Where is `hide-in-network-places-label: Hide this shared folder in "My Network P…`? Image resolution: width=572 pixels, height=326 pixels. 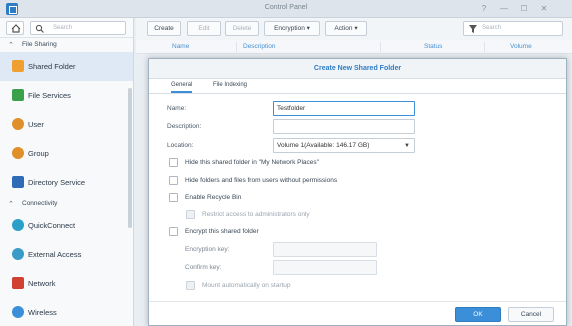 hide-in-network-places-label: Hide this shared folder in "My Network P… is located at coordinates (252, 162).